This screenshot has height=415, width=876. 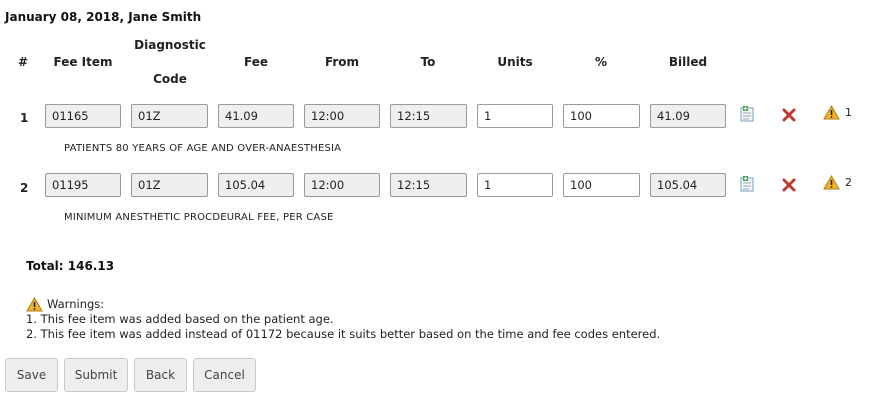 What do you see at coordinates (848, 112) in the screenshot?
I see `warning-reference: 1` at bounding box center [848, 112].